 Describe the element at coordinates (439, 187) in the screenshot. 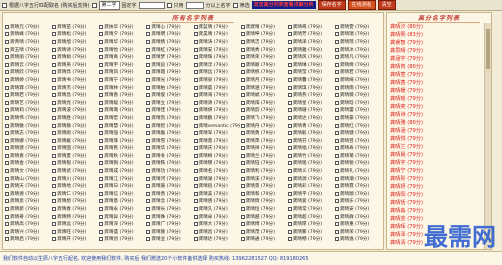

I see `high-score-item: 龚晴妍 (79分)` at that location.